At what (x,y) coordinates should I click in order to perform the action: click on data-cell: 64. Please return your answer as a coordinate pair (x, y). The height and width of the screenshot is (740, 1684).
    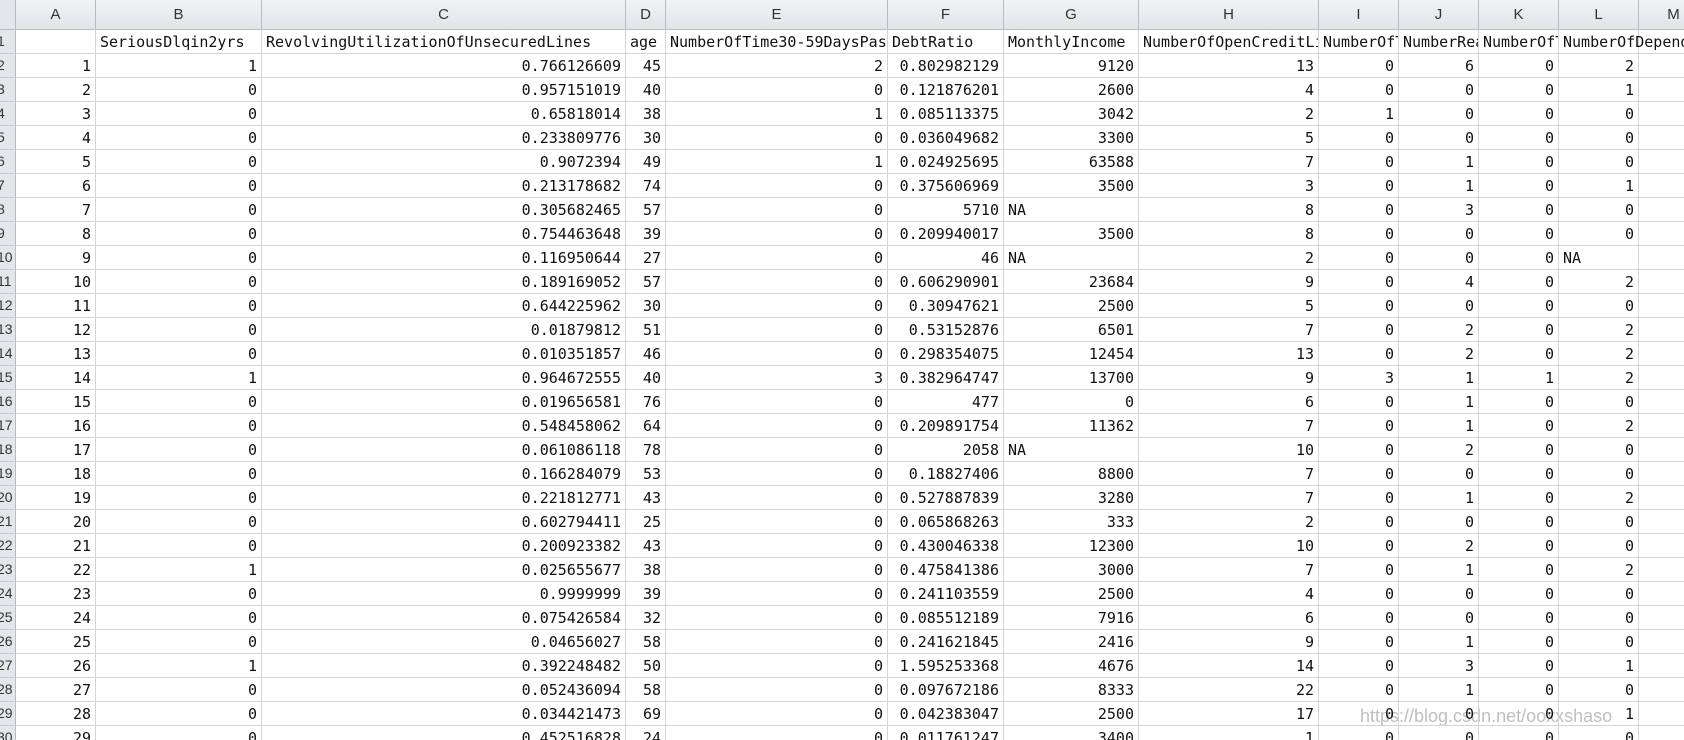
    Looking at the image, I should click on (646, 426).